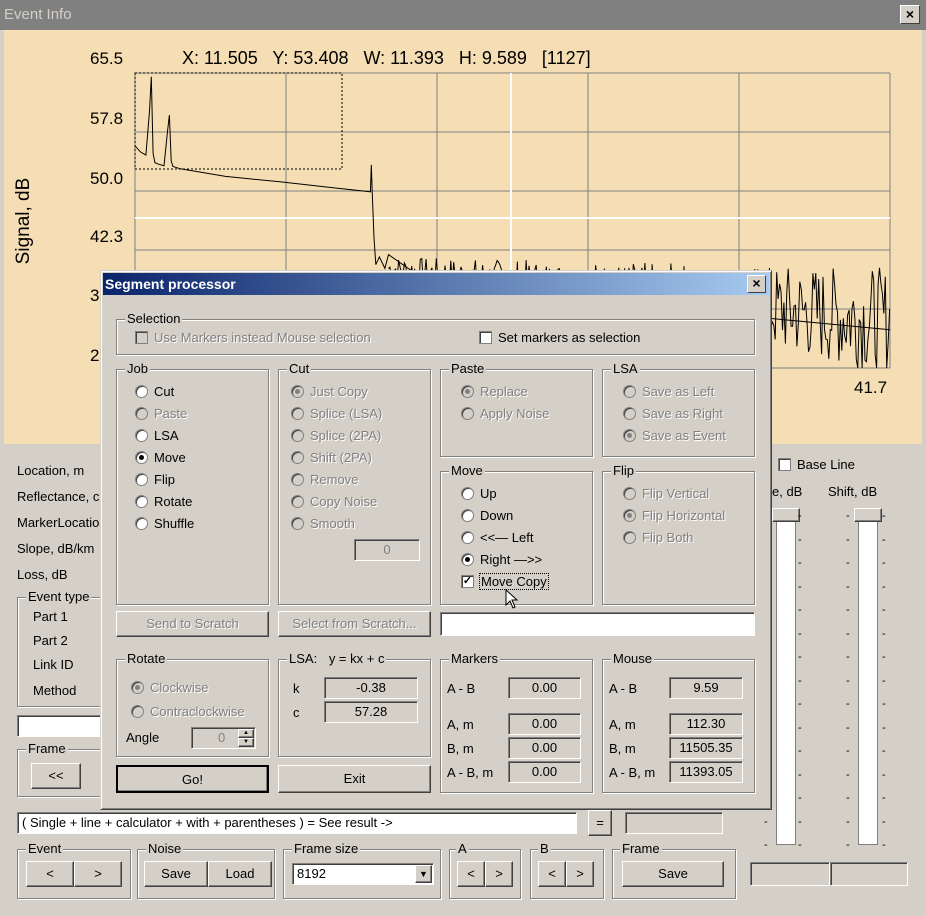 This screenshot has height=916, width=926. What do you see at coordinates (334, 479) in the screenshot?
I see `cut-remove-label: Remove` at bounding box center [334, 479].